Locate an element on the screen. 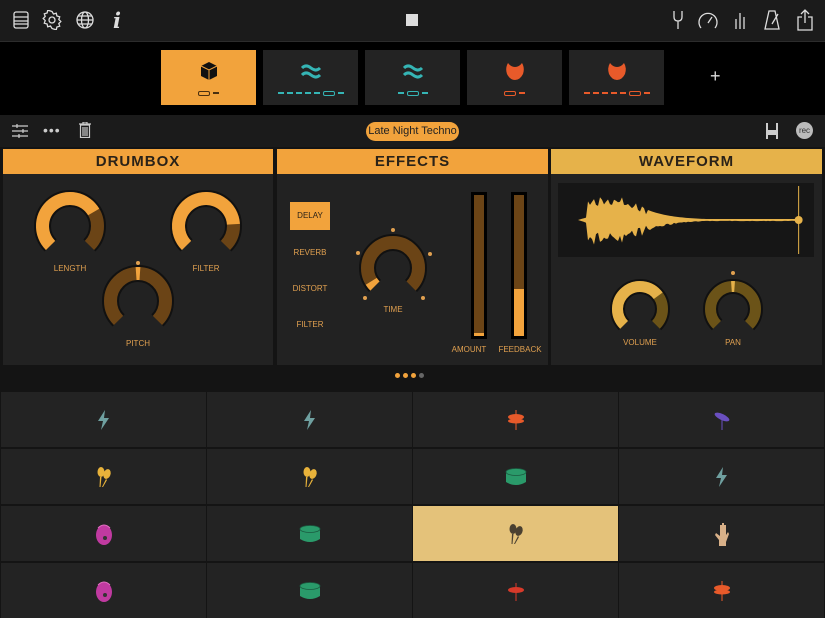 This screenshot has width=825, height=618. trash-icon is located at coordinates (85, 132).